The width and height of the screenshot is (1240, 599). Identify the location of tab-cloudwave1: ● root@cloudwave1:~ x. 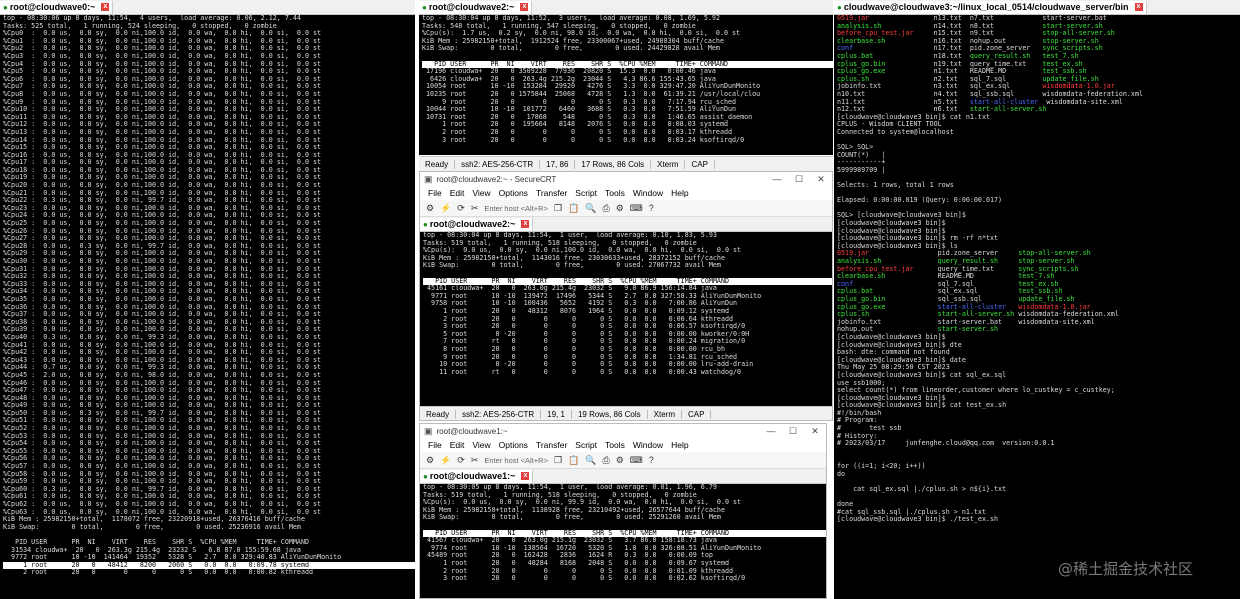
(477, 476).